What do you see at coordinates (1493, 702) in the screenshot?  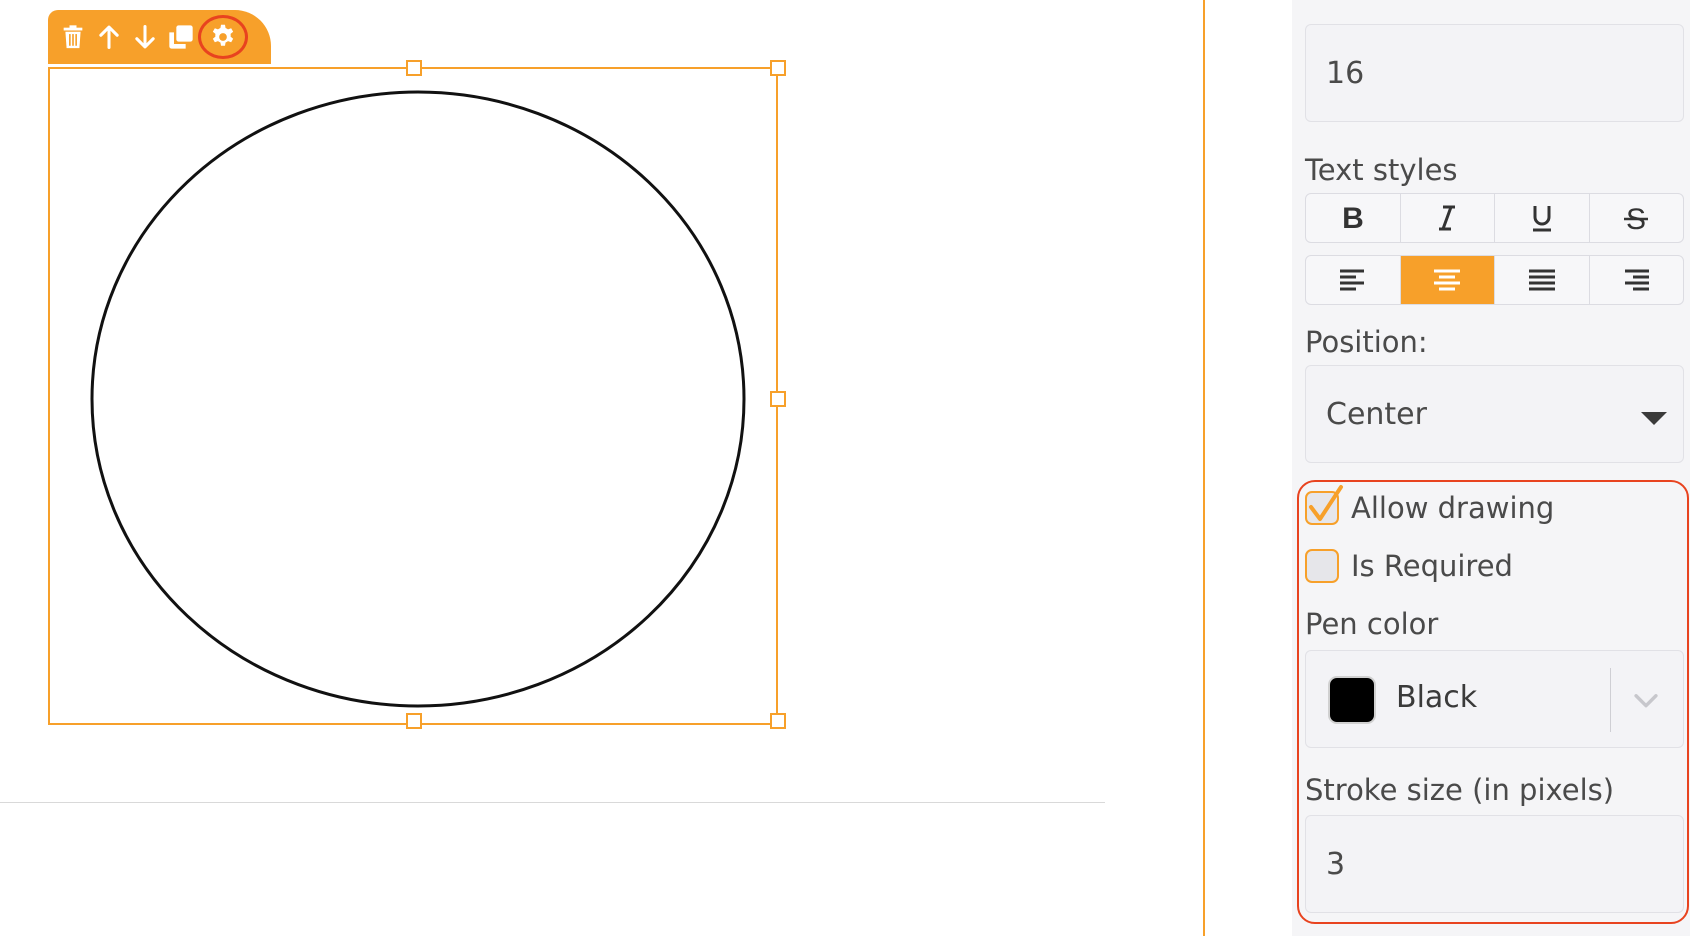 I see `drawing-settings-highlight` at bounding box center [1493, 702].